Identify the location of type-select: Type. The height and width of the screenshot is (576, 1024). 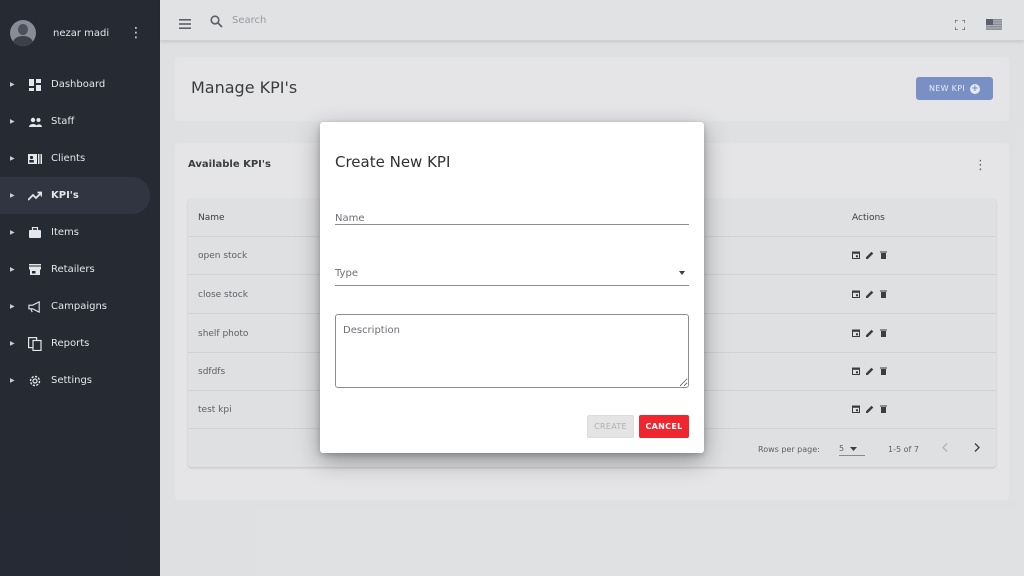
(512, 275).